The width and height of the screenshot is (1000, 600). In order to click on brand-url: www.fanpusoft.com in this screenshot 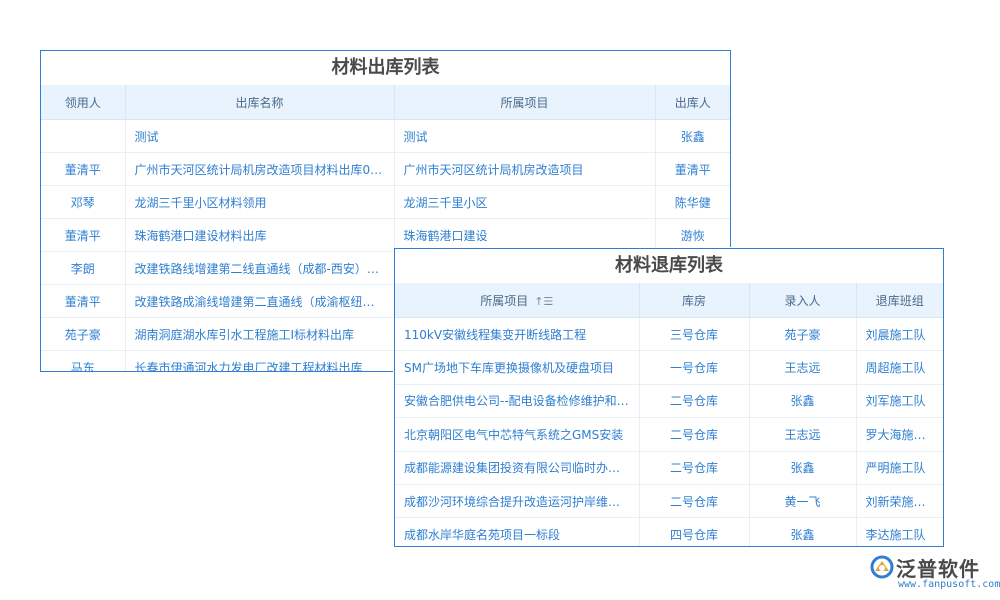, I will do `click(949, 584)`.